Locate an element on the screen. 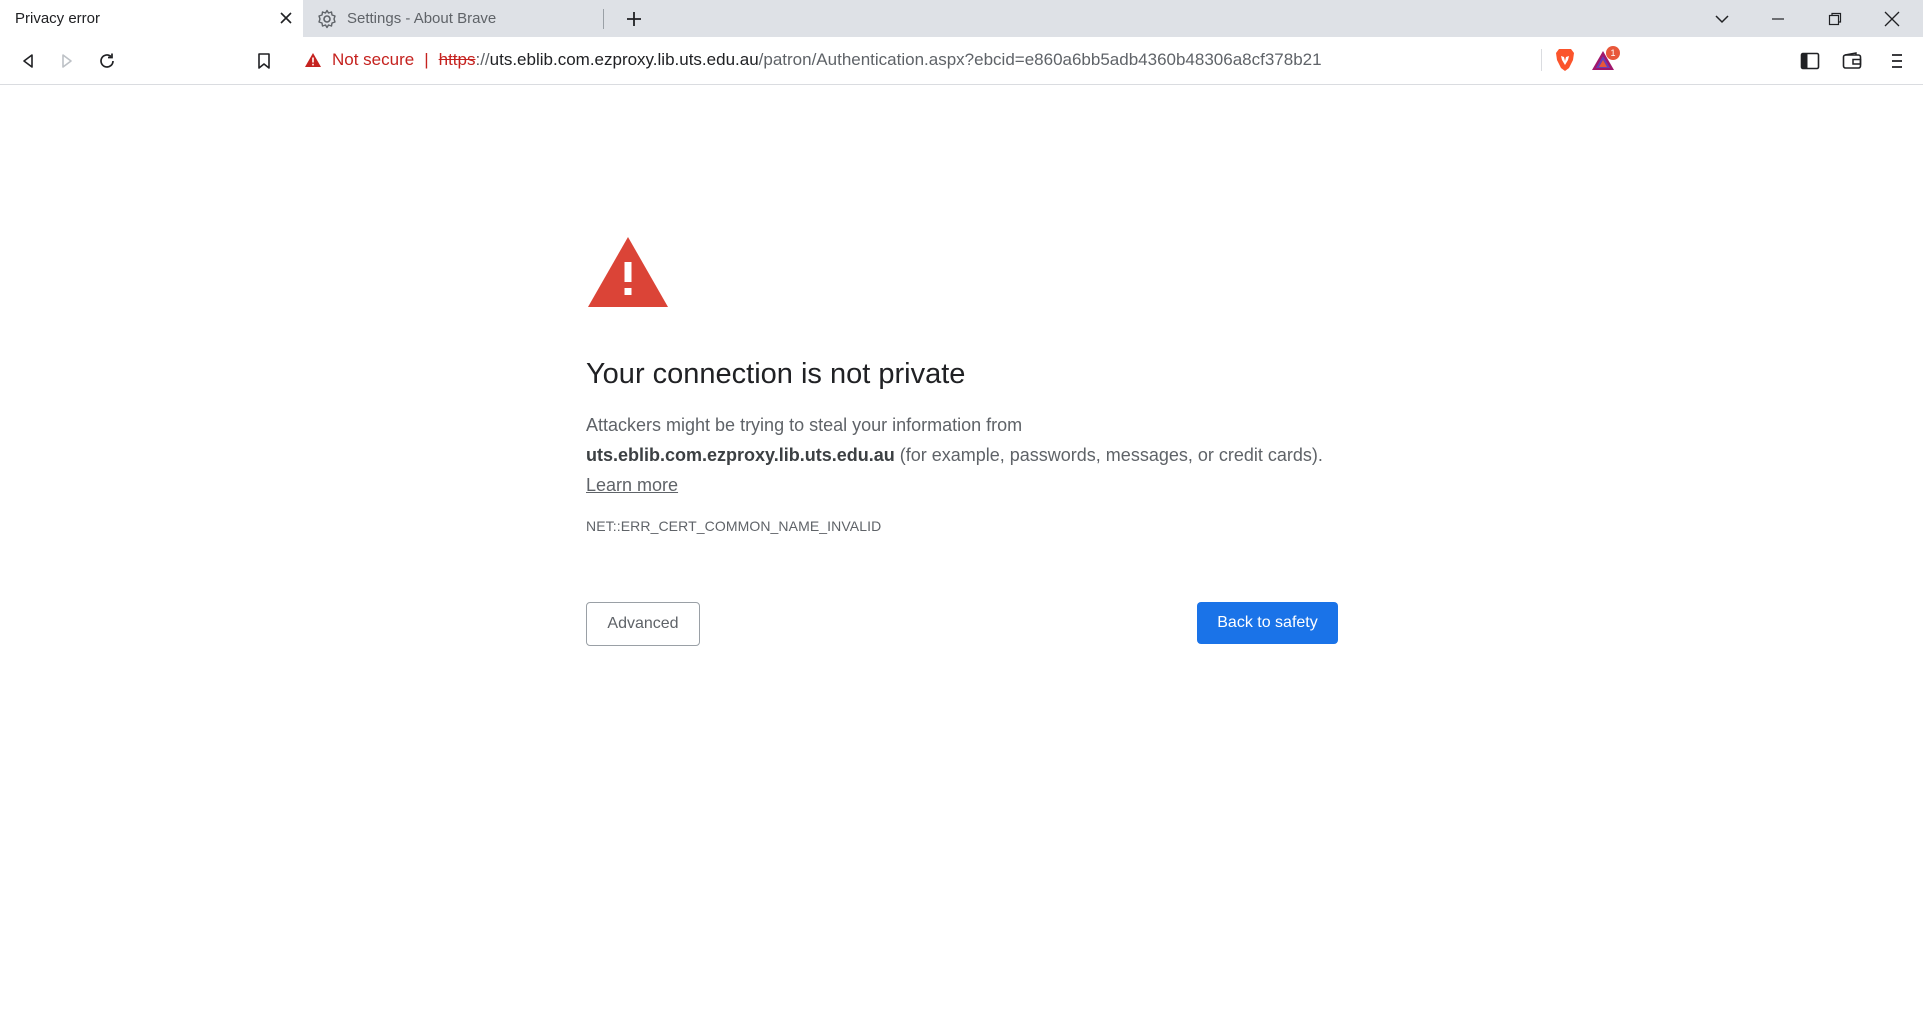  address-bar-divider is located at coordinates (1541, 60).